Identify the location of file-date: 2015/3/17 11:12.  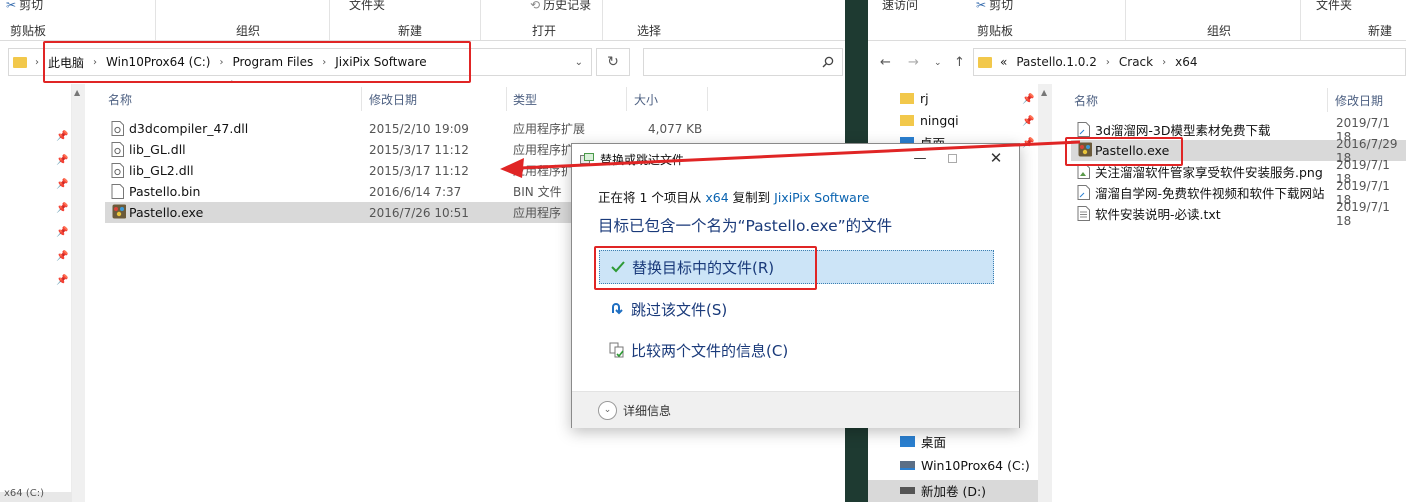
(419, 149).